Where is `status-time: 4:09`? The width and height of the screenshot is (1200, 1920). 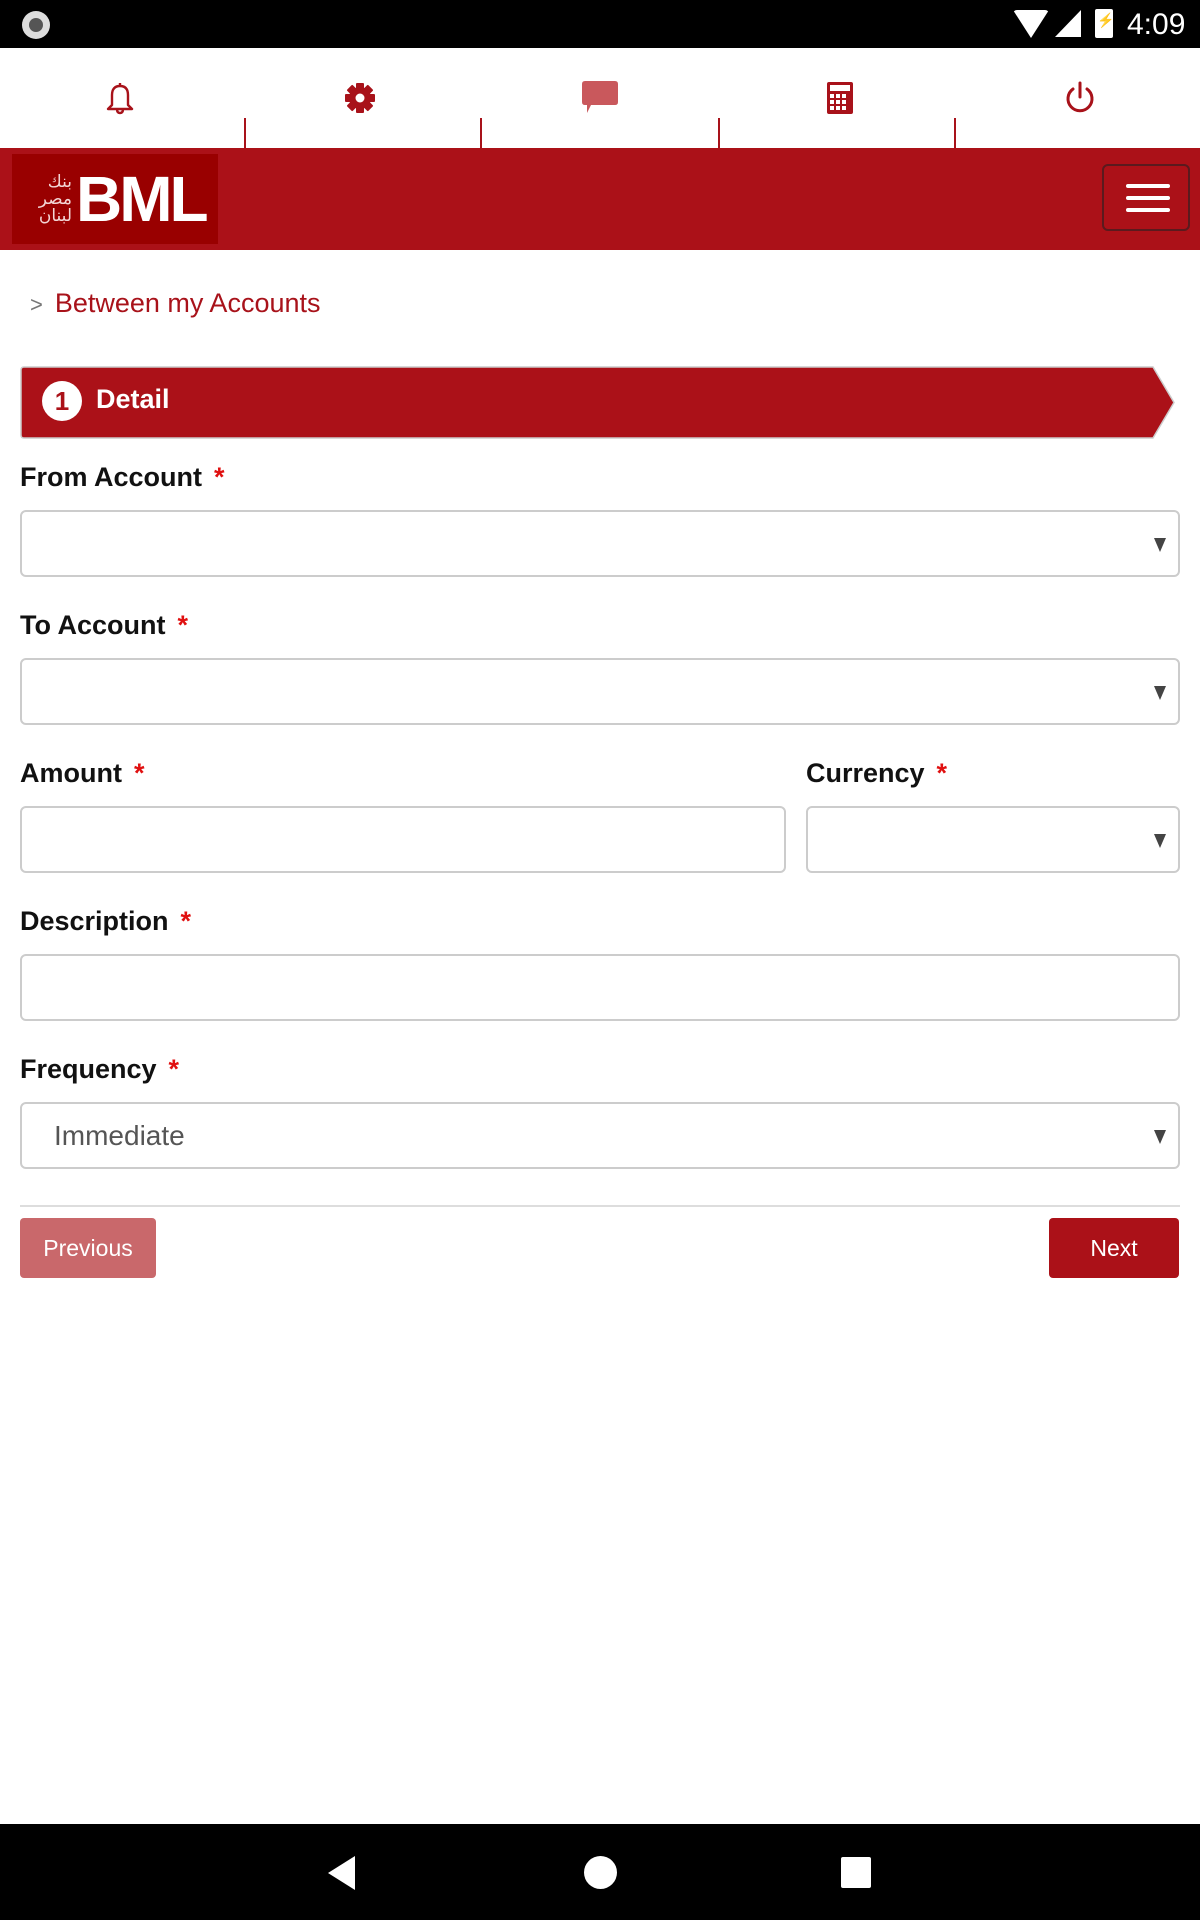 status-time: 4:09 is located at coordinates (1156, 24).